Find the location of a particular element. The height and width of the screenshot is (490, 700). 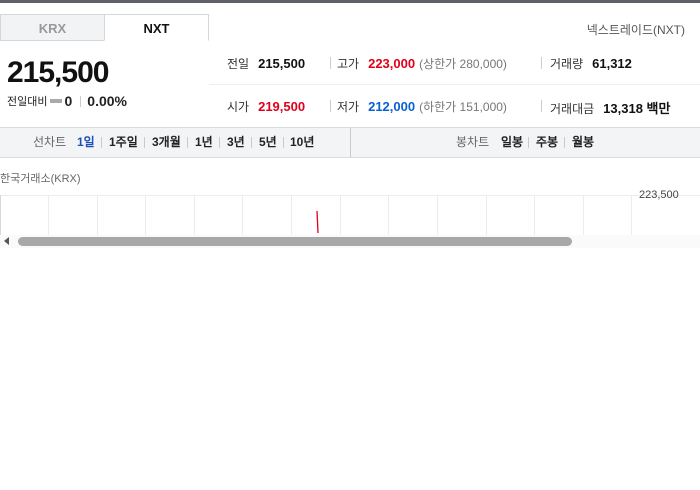

scrollbar-thumb is located at coordinates (295, 241).